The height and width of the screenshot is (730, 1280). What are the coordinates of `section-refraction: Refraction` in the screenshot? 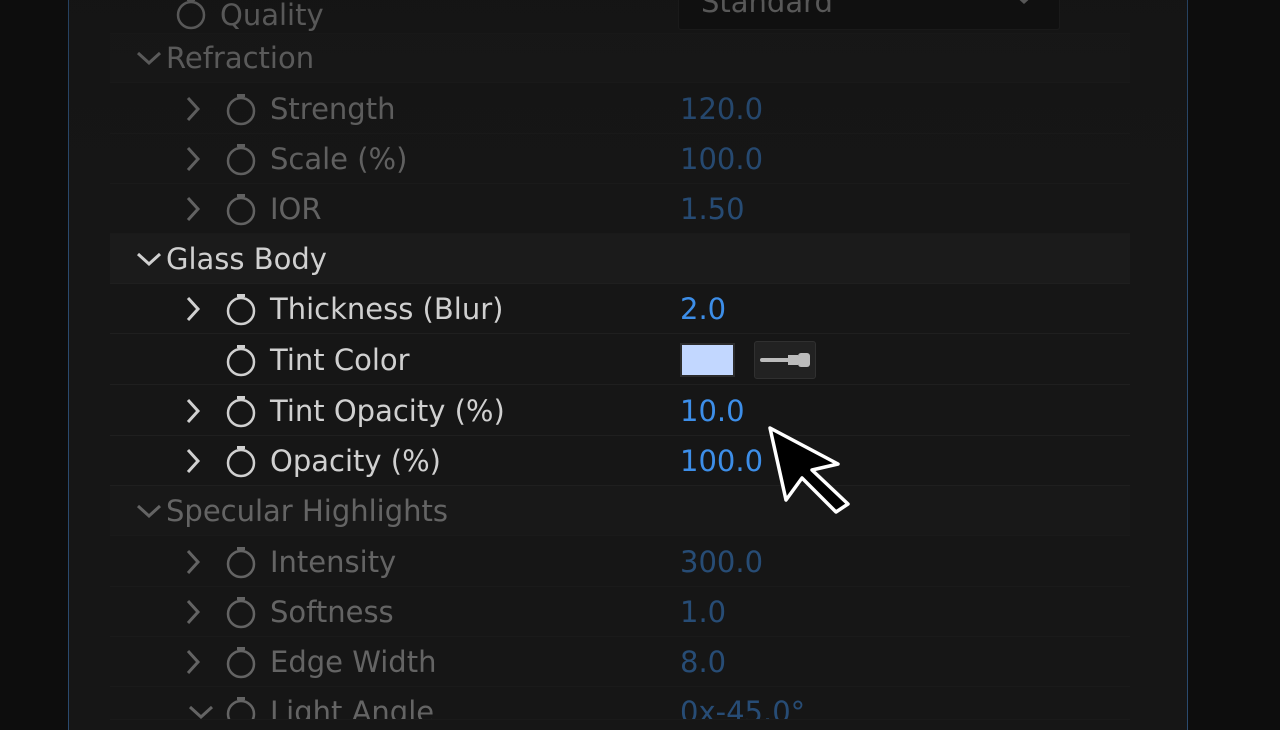 It's located at (620, 58).